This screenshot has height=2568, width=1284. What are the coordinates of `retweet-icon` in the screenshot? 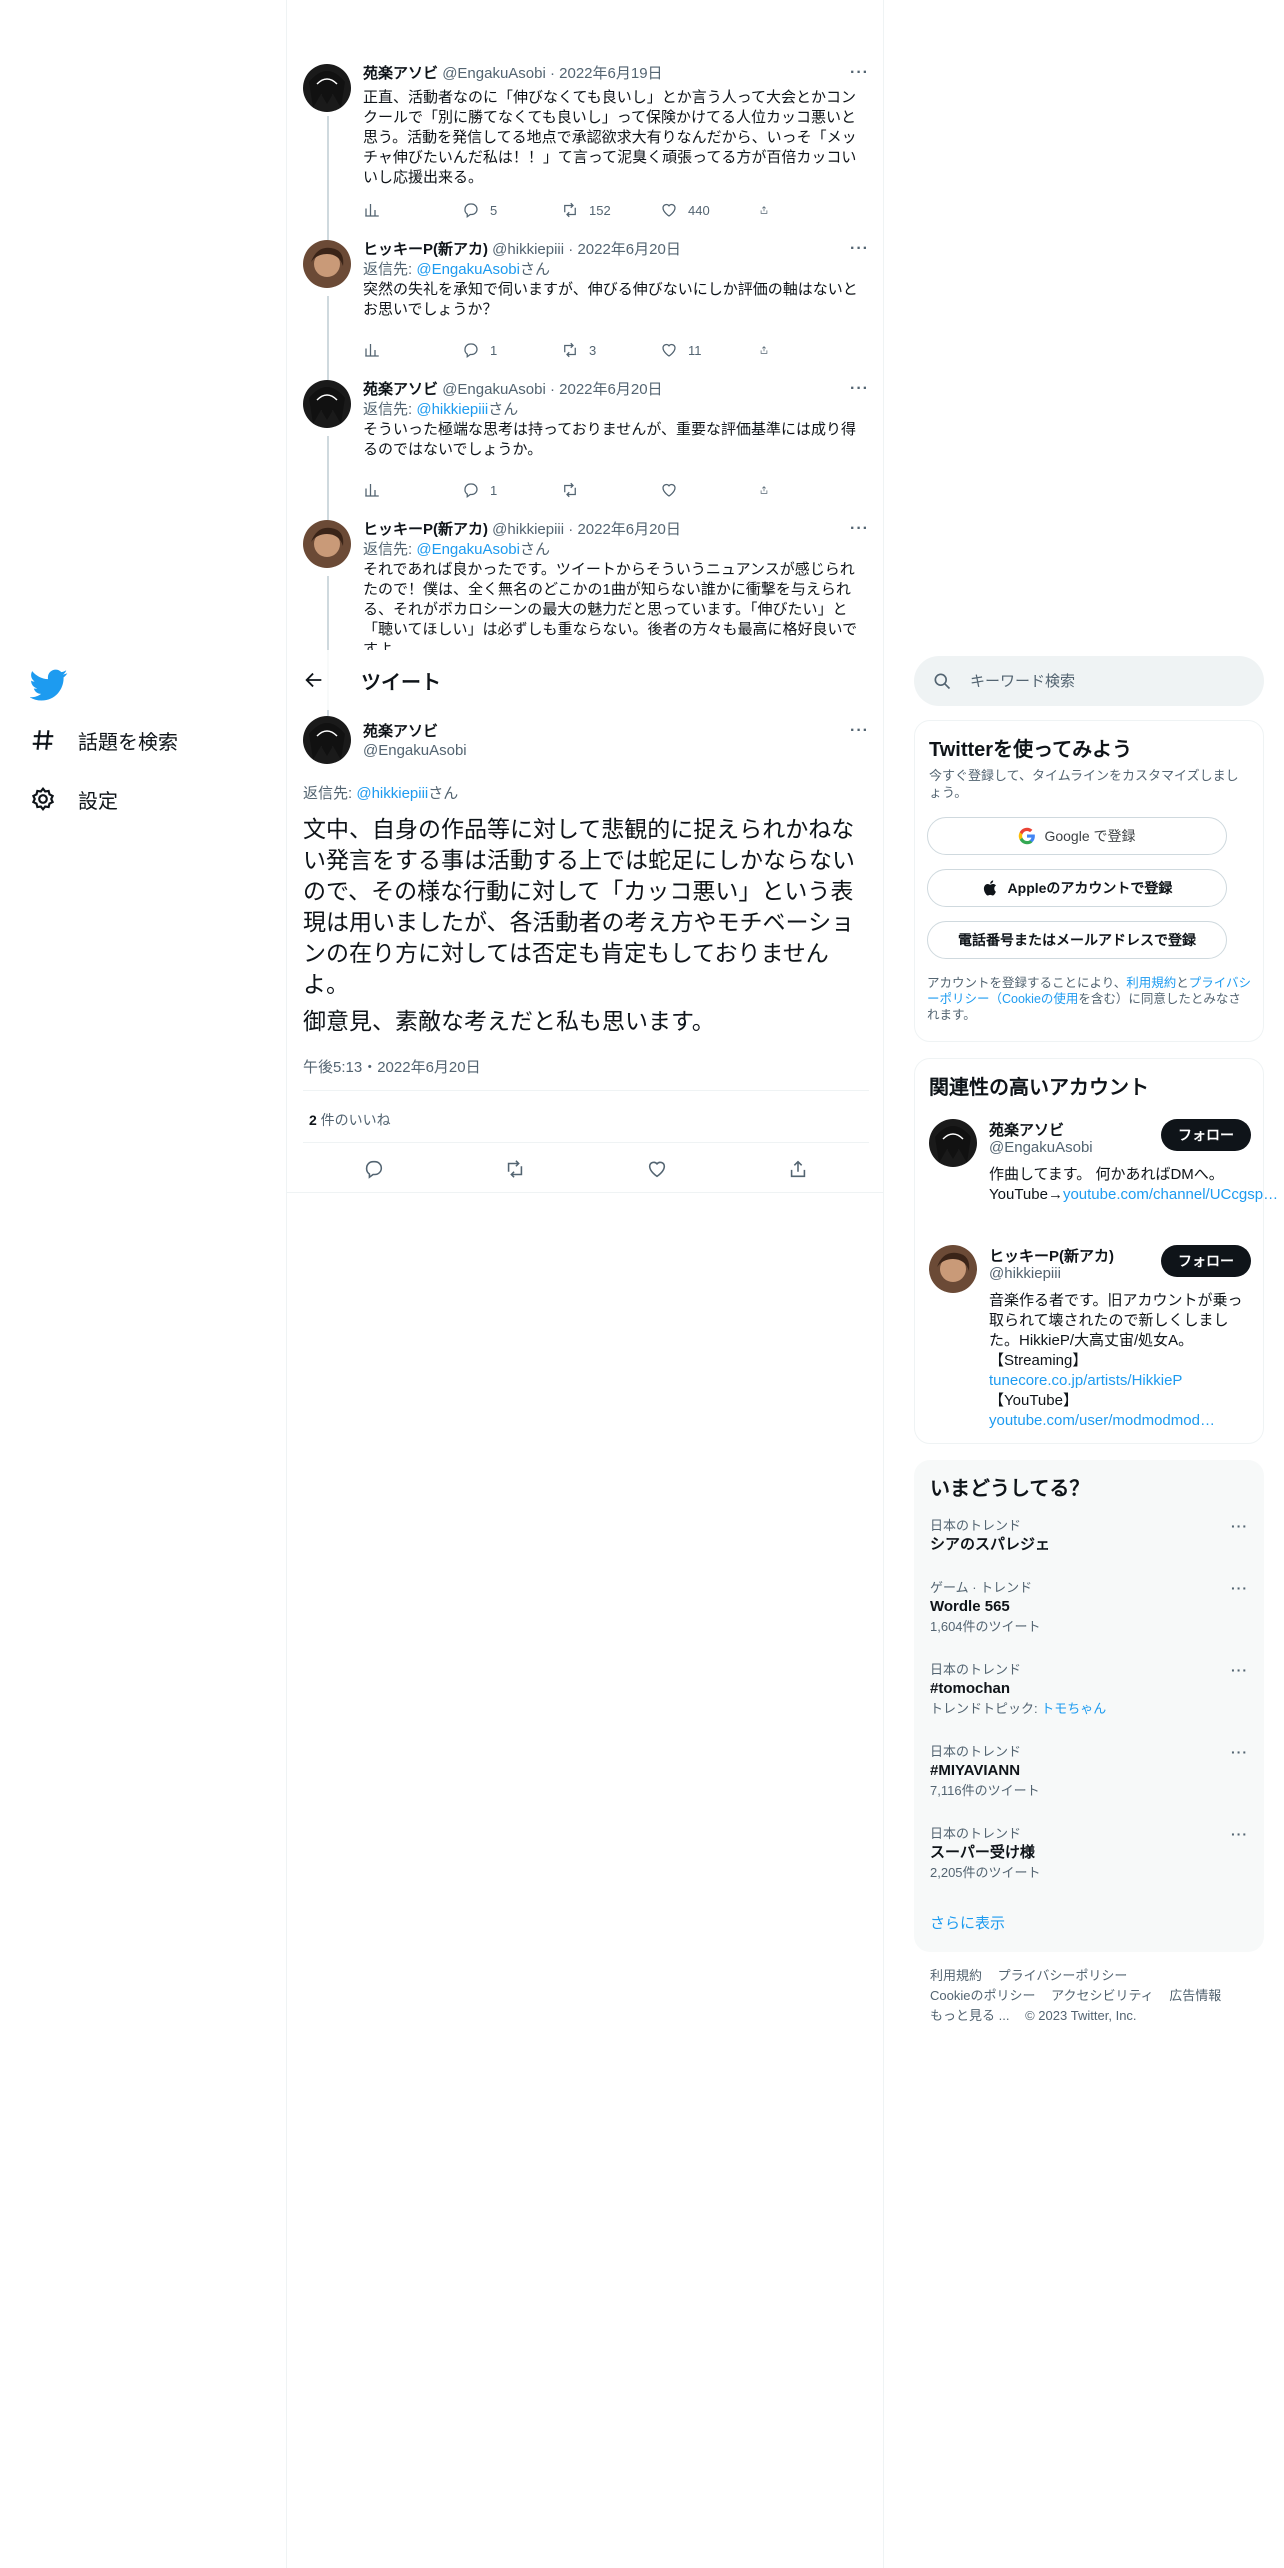 It's located at (515, 1169).